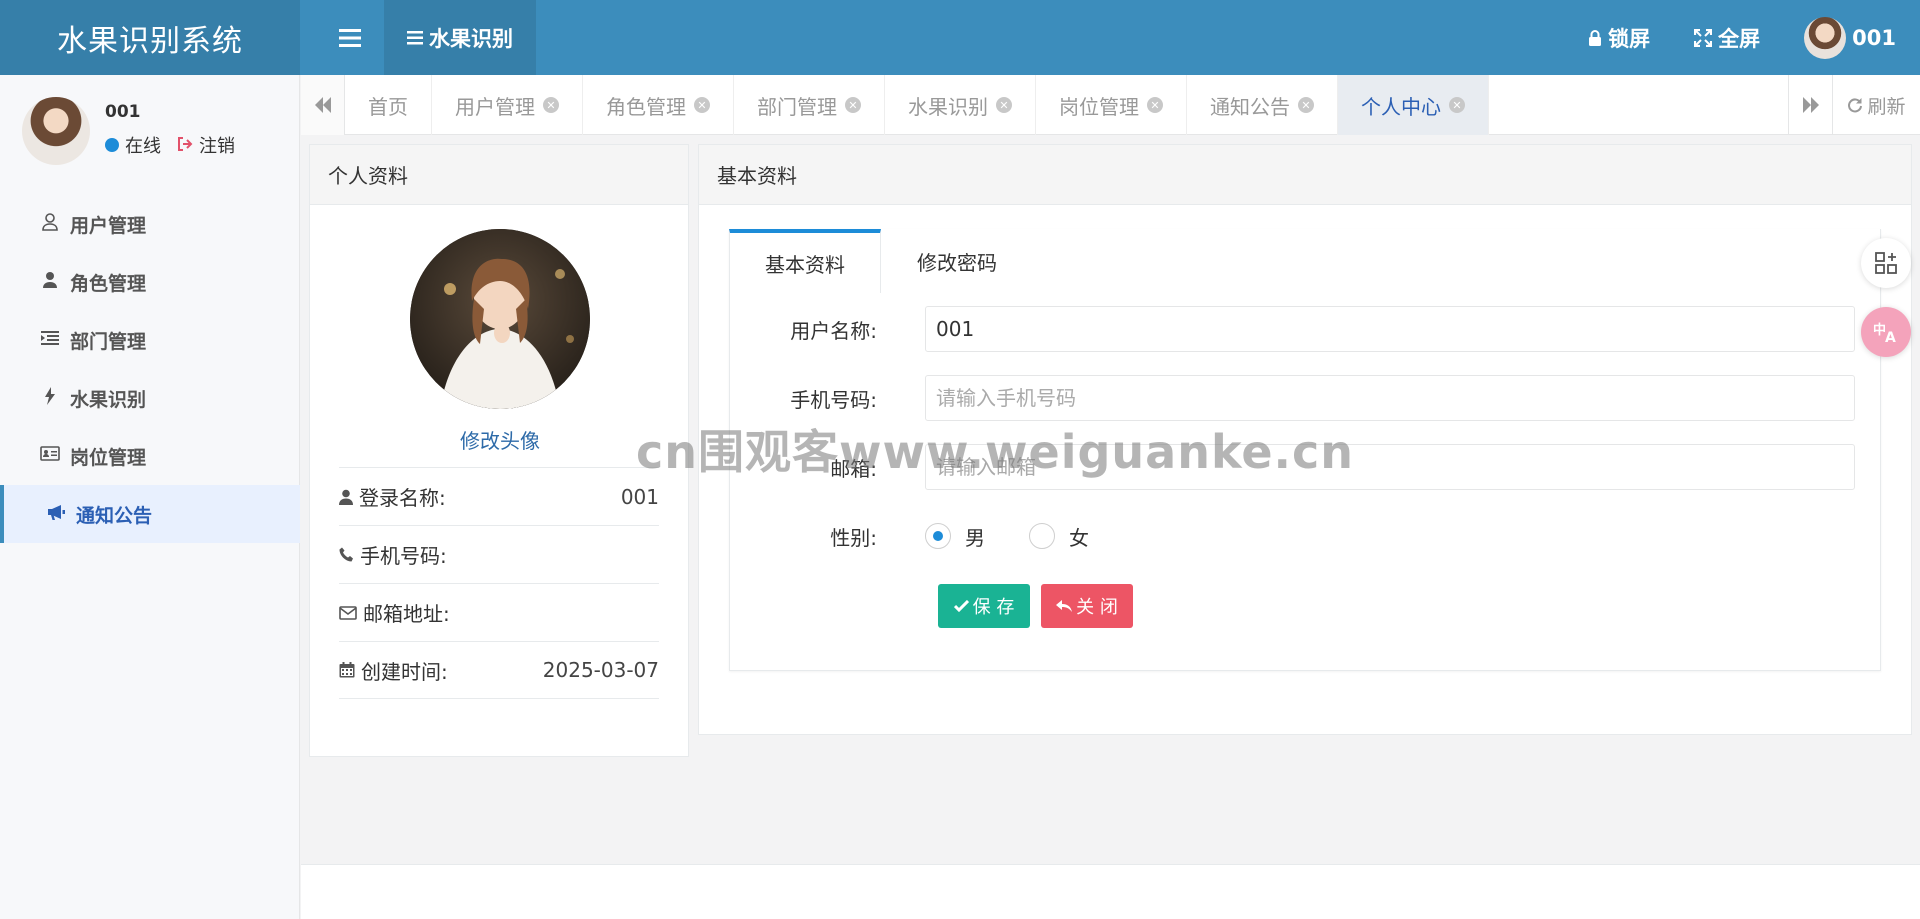 This screenshot has height=919, width=1920. I want to click on tabs-scroll-left-icon, so click(323, 105).